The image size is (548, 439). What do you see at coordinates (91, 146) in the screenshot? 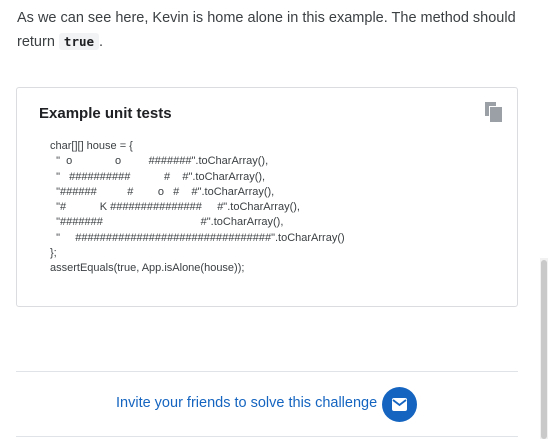
I see `code-line: char[][] house = {` at bounding box center [91, 146].